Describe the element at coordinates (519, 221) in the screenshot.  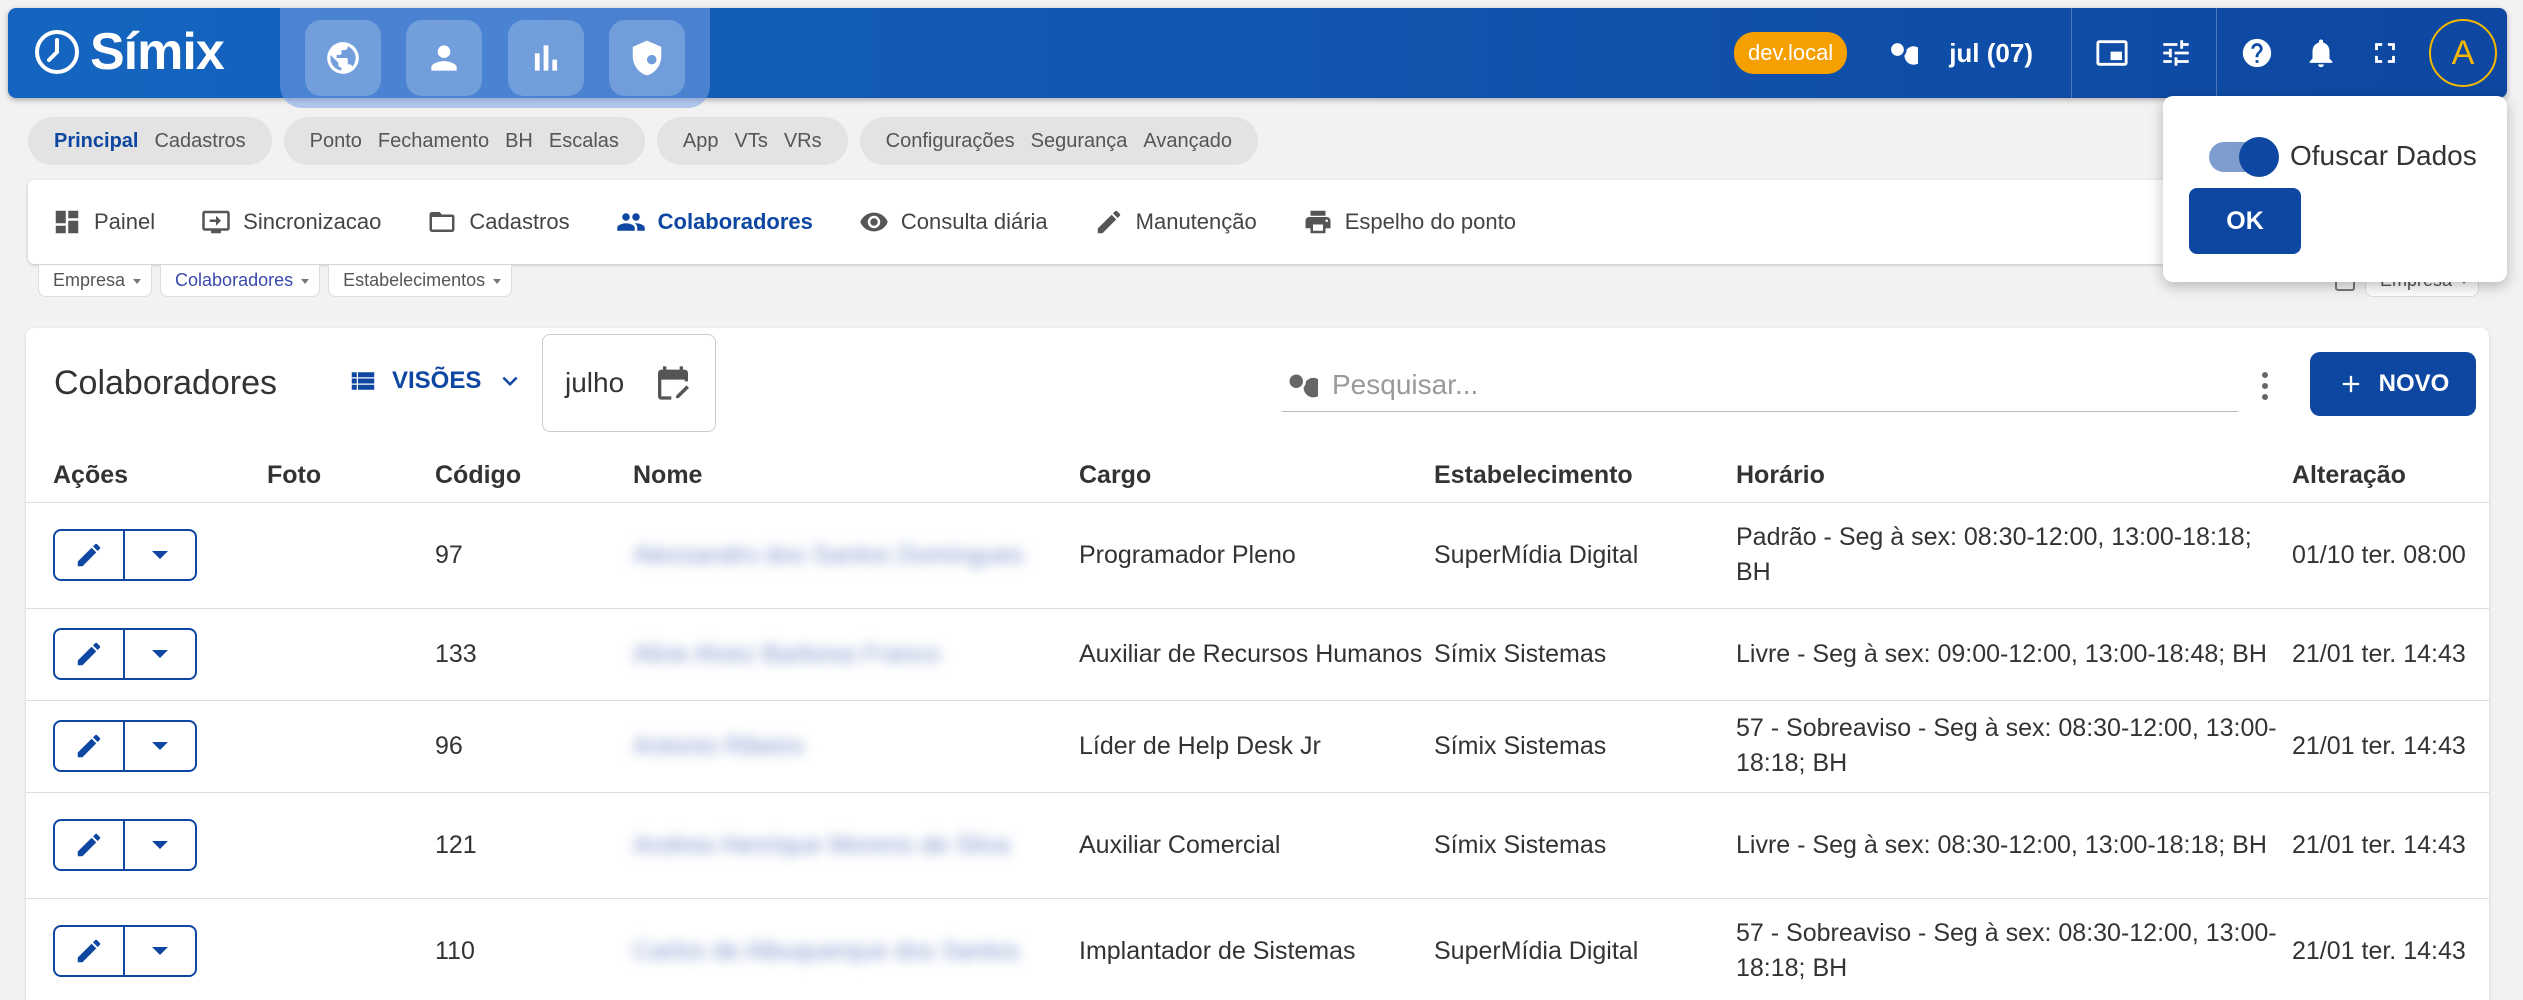
I see `subnav-label: Cadastros` at that location.